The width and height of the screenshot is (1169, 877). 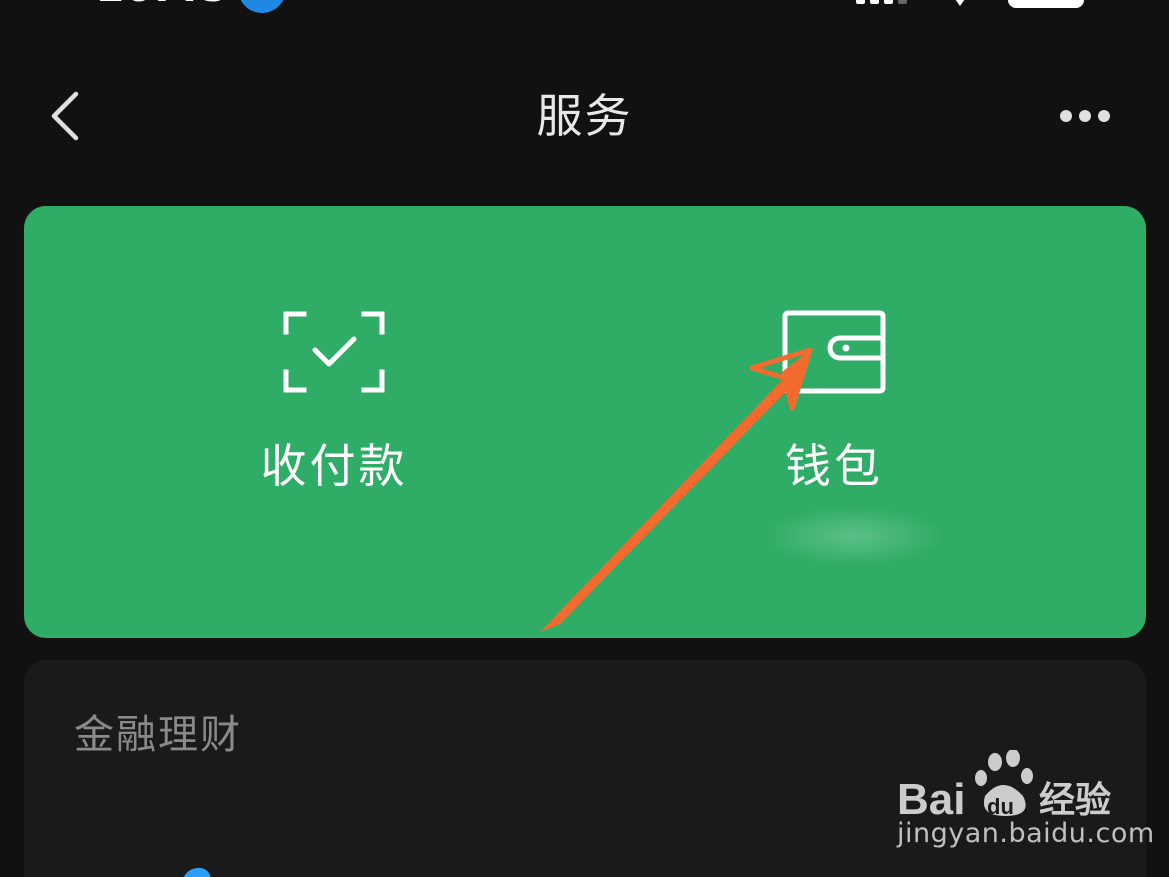 What do you see at coordinates (886, 2) in the screenshot?
I see `signal-icon` at bounding box center [886, 2].